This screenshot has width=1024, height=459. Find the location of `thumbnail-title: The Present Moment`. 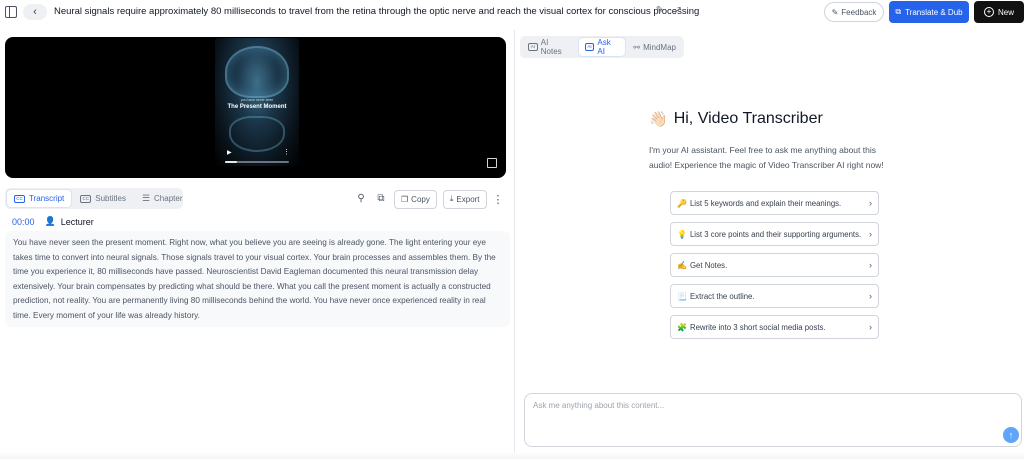

thumbnail-title: The Present Moment is located at coordinates (257, 107).